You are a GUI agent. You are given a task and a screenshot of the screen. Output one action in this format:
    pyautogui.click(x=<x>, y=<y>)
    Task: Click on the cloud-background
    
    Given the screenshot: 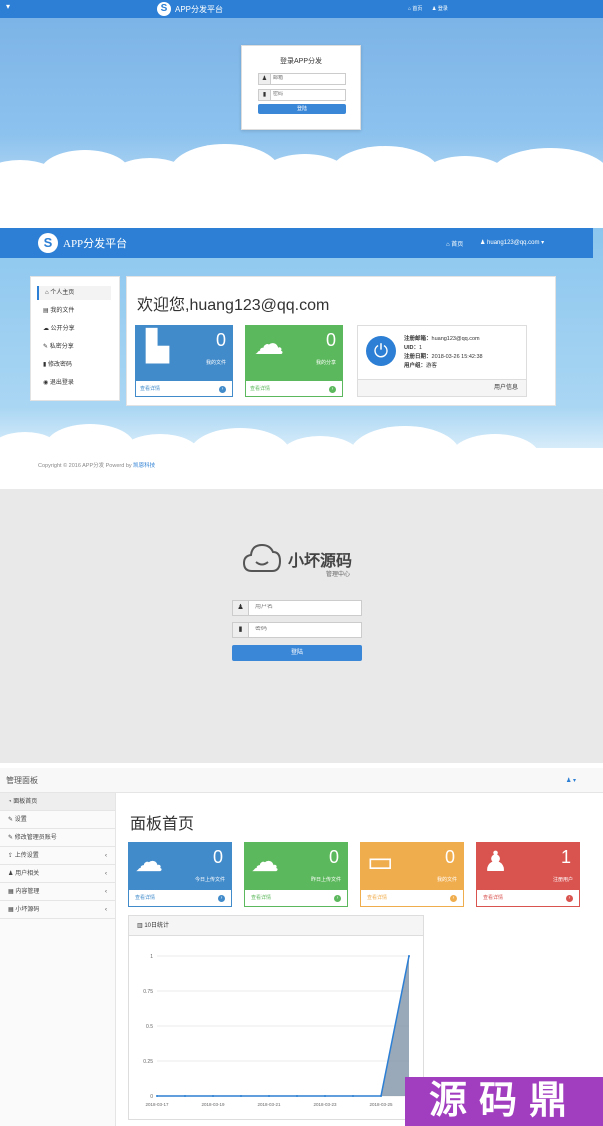 What is the action you would take?
    pyautogui.click(x=301, y=182)
    